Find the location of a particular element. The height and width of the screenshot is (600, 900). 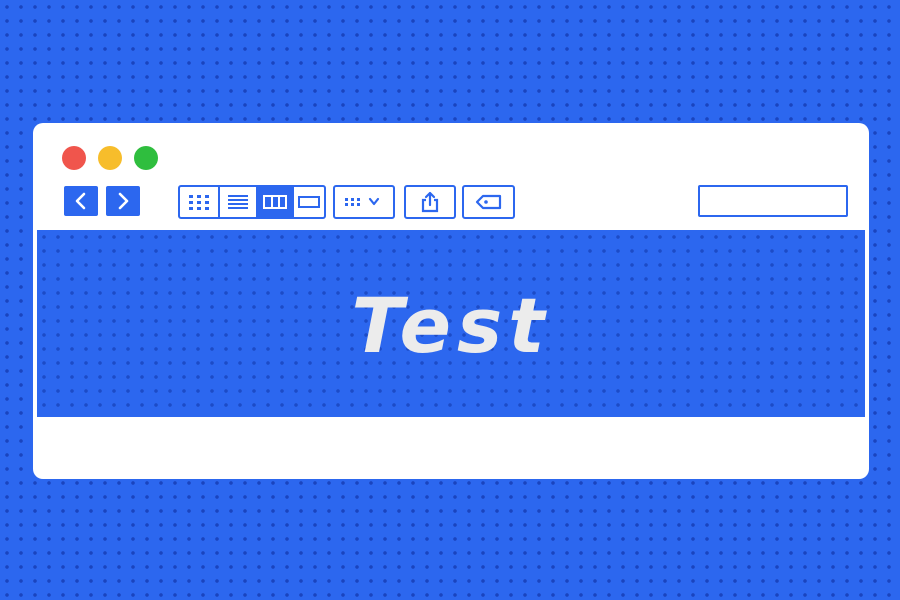

gallery-icon is located at coordinates (309, 202).